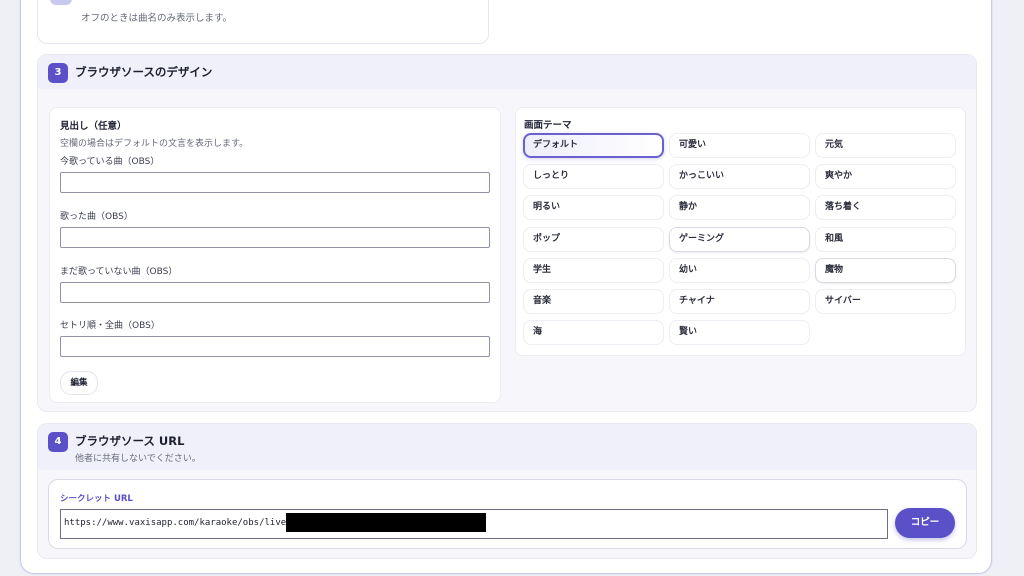  Describe the element at coordinates (593, 207) in the screenshot. I see `theme-option-bright: 明るい` at that location.